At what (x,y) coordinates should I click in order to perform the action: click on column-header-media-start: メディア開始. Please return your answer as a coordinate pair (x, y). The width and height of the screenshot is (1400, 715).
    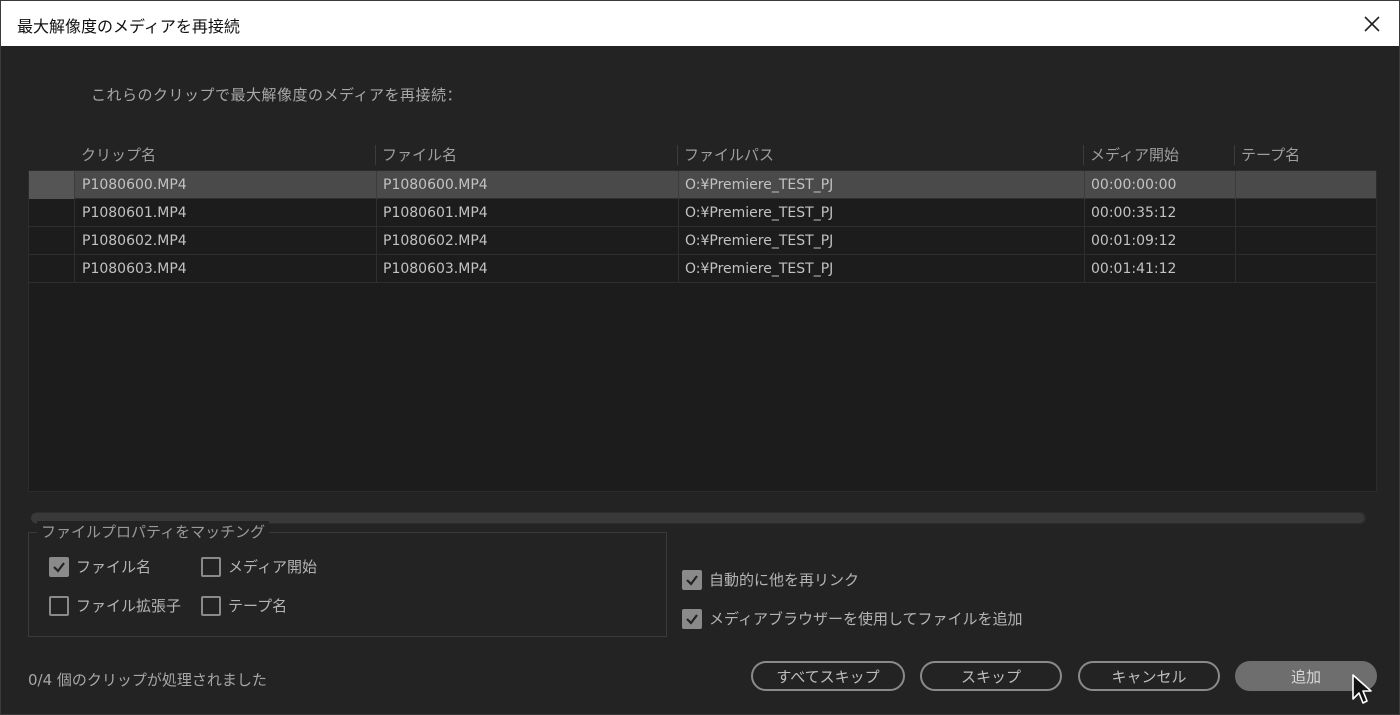
    Looking at the image, I should click on (1134, 154).